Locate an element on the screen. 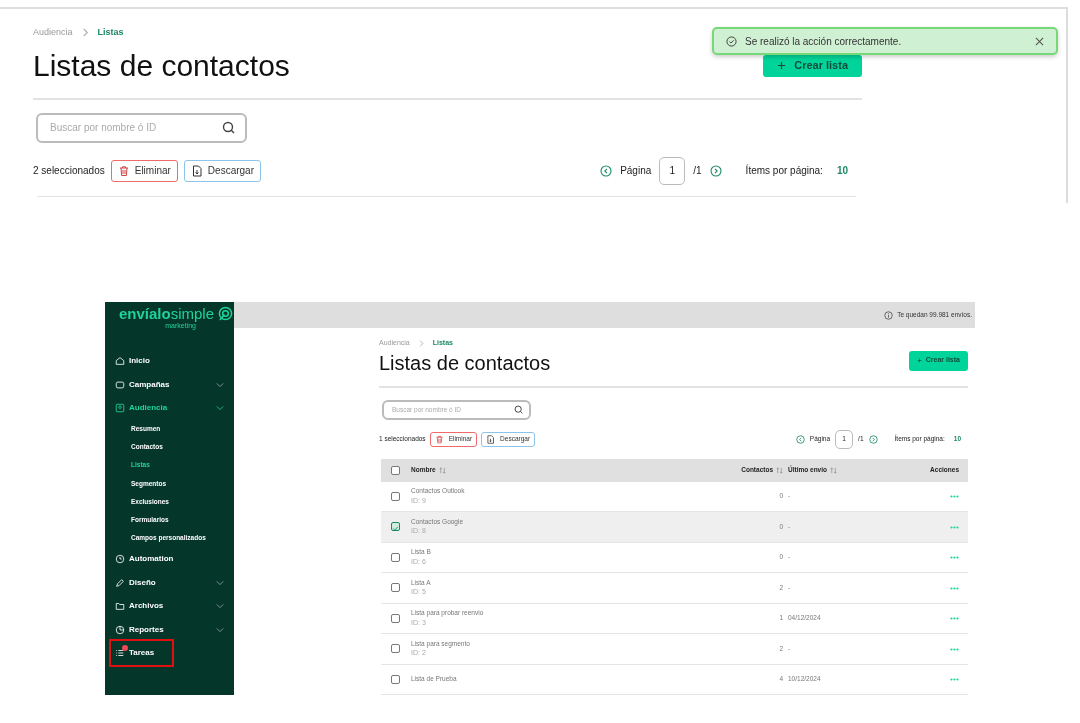 The height and width of the screenshot is (723, 1080). page-label: Página is located at coordinates (636, 171).